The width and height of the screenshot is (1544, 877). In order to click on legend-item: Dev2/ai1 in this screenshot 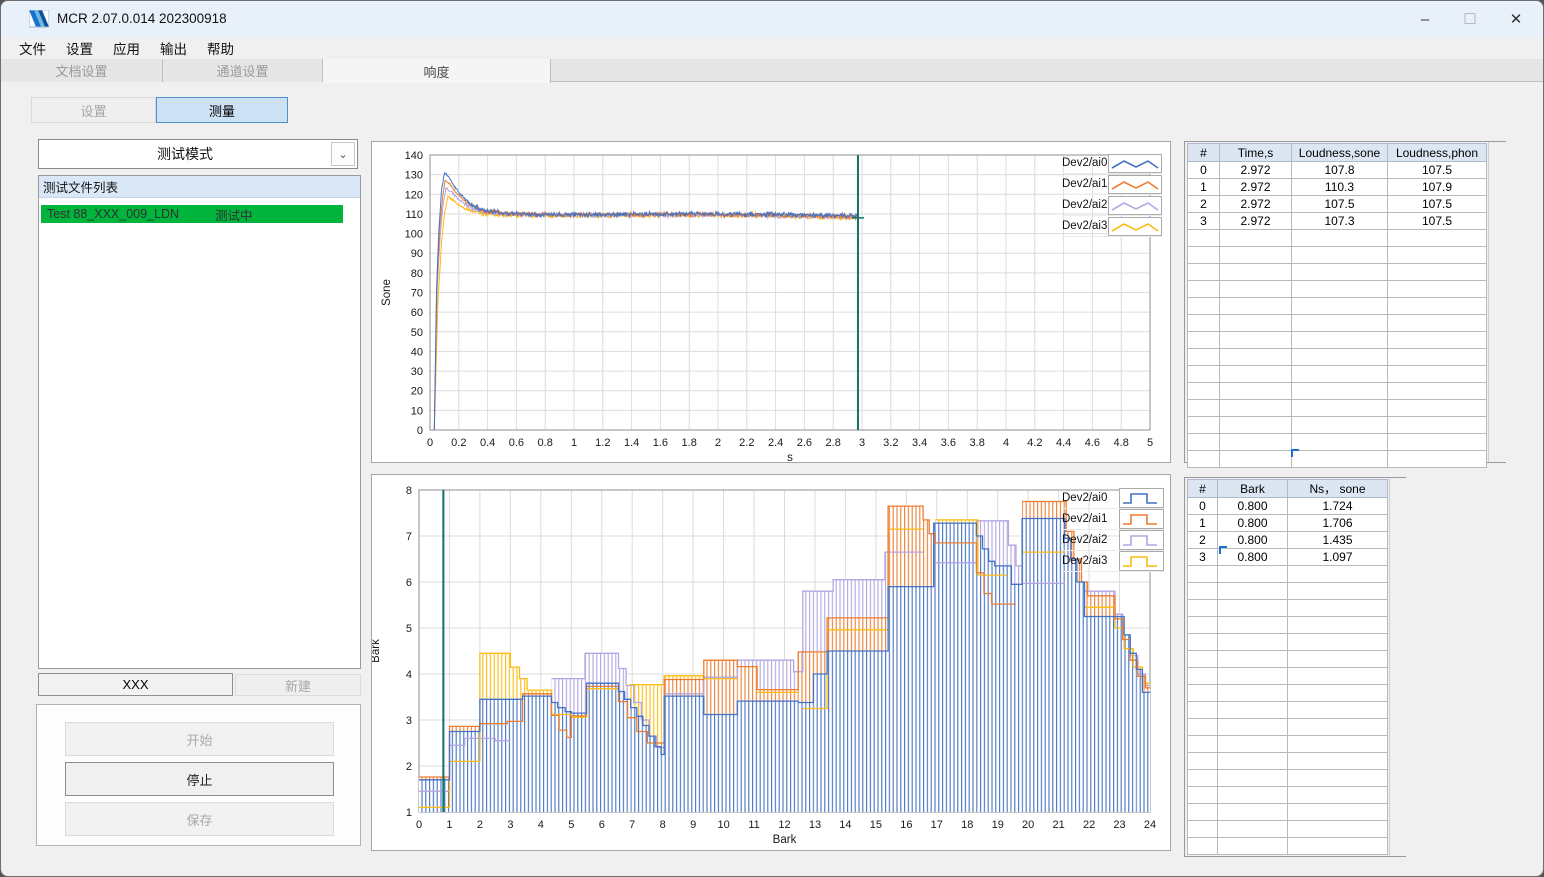, I will do `click(1112, 184)`.